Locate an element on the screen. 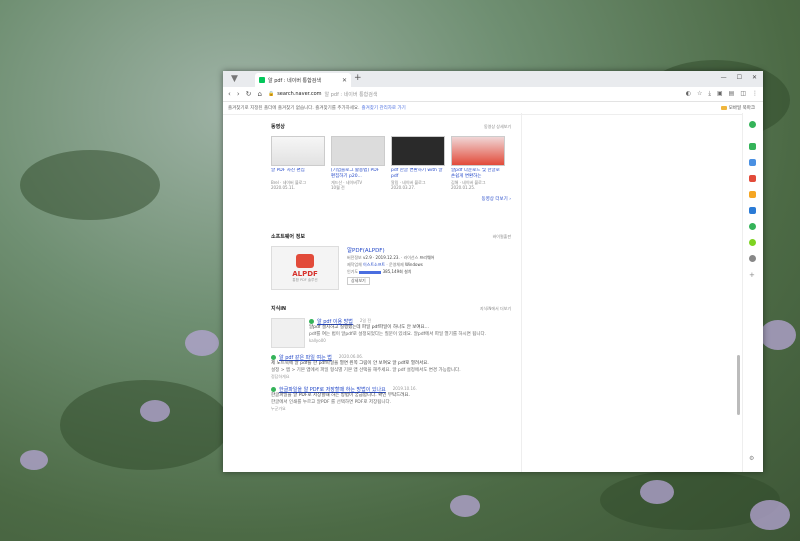 The image size is (800, 541). back-icon: ‹ is located at coordinates (229, 94).